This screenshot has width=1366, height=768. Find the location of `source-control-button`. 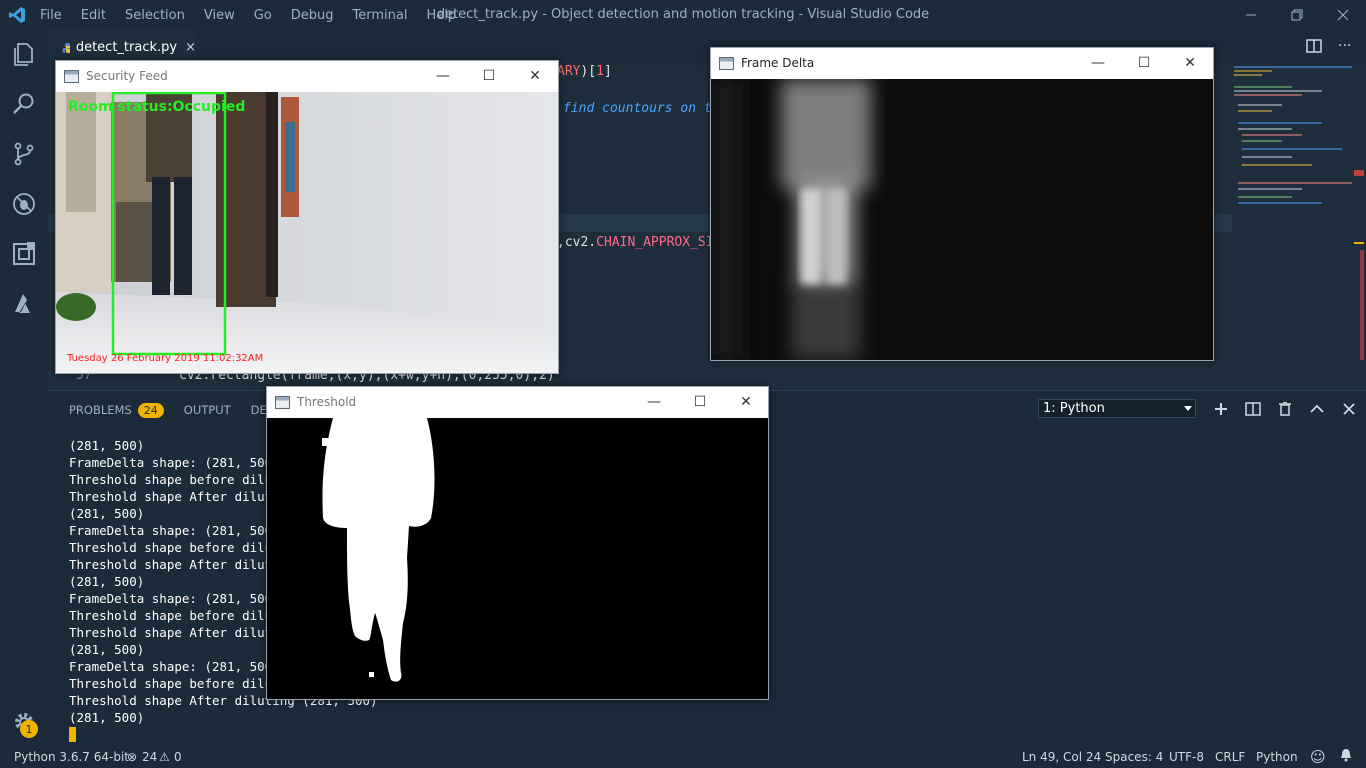

source-control-button is located at coordinates (24, 154).